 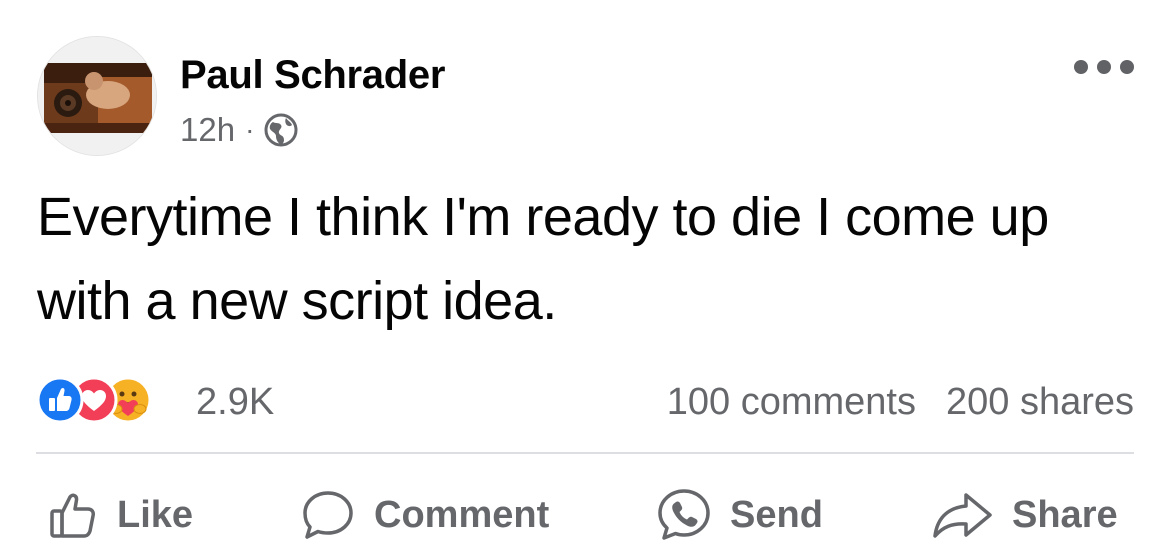 What do you see at coordinates (116, 401) in the screenshot?
I see `reaction-icons` at bounding box center [116, 401].